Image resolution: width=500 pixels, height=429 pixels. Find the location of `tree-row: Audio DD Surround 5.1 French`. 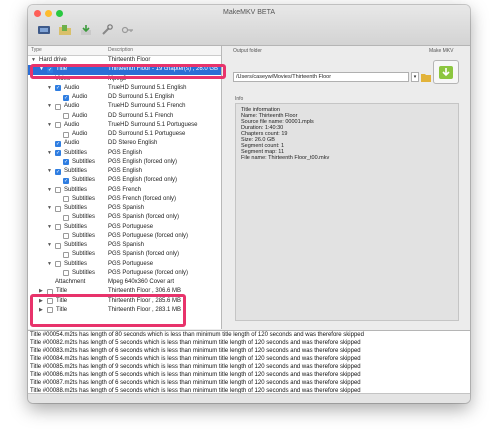

tree-row: Audio DD Surround 5.1 French is located at coordinates (124, 116).